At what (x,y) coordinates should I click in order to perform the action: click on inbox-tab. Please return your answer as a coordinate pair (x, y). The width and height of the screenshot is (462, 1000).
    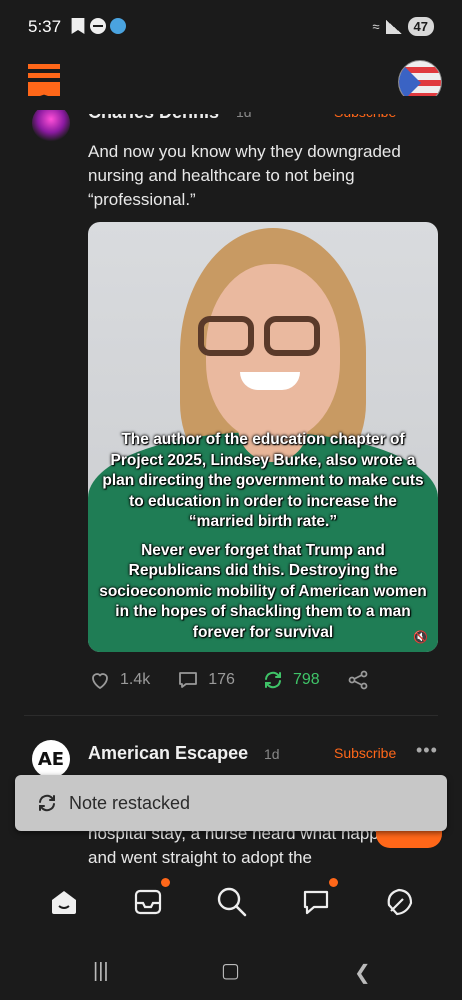
    Looking at the image, I should click on (150, 899).